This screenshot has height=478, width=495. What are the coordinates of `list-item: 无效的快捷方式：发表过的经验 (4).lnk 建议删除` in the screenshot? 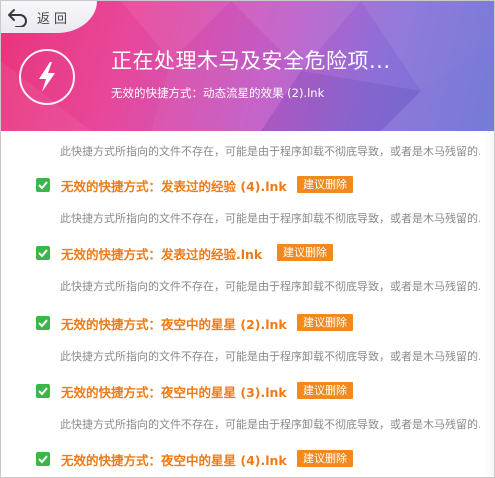 It's located at (247, 186).